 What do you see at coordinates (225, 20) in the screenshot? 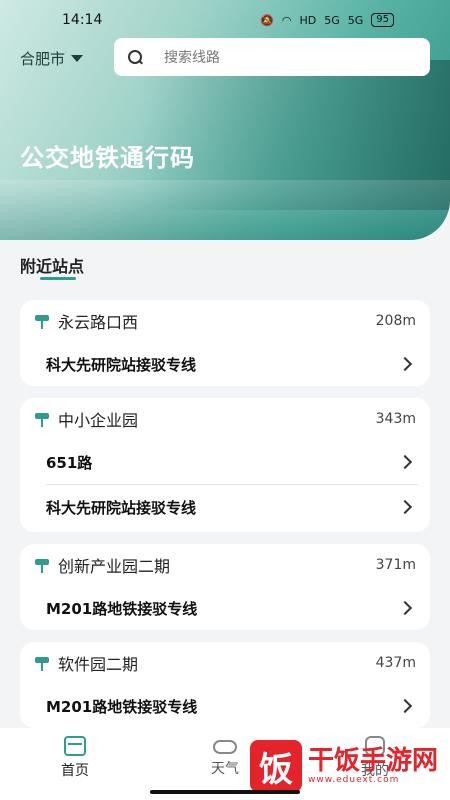
I see `status-bar: 14:14 🔕 ◠ HD 5G 5G 95` at bounding box center [225, 20].